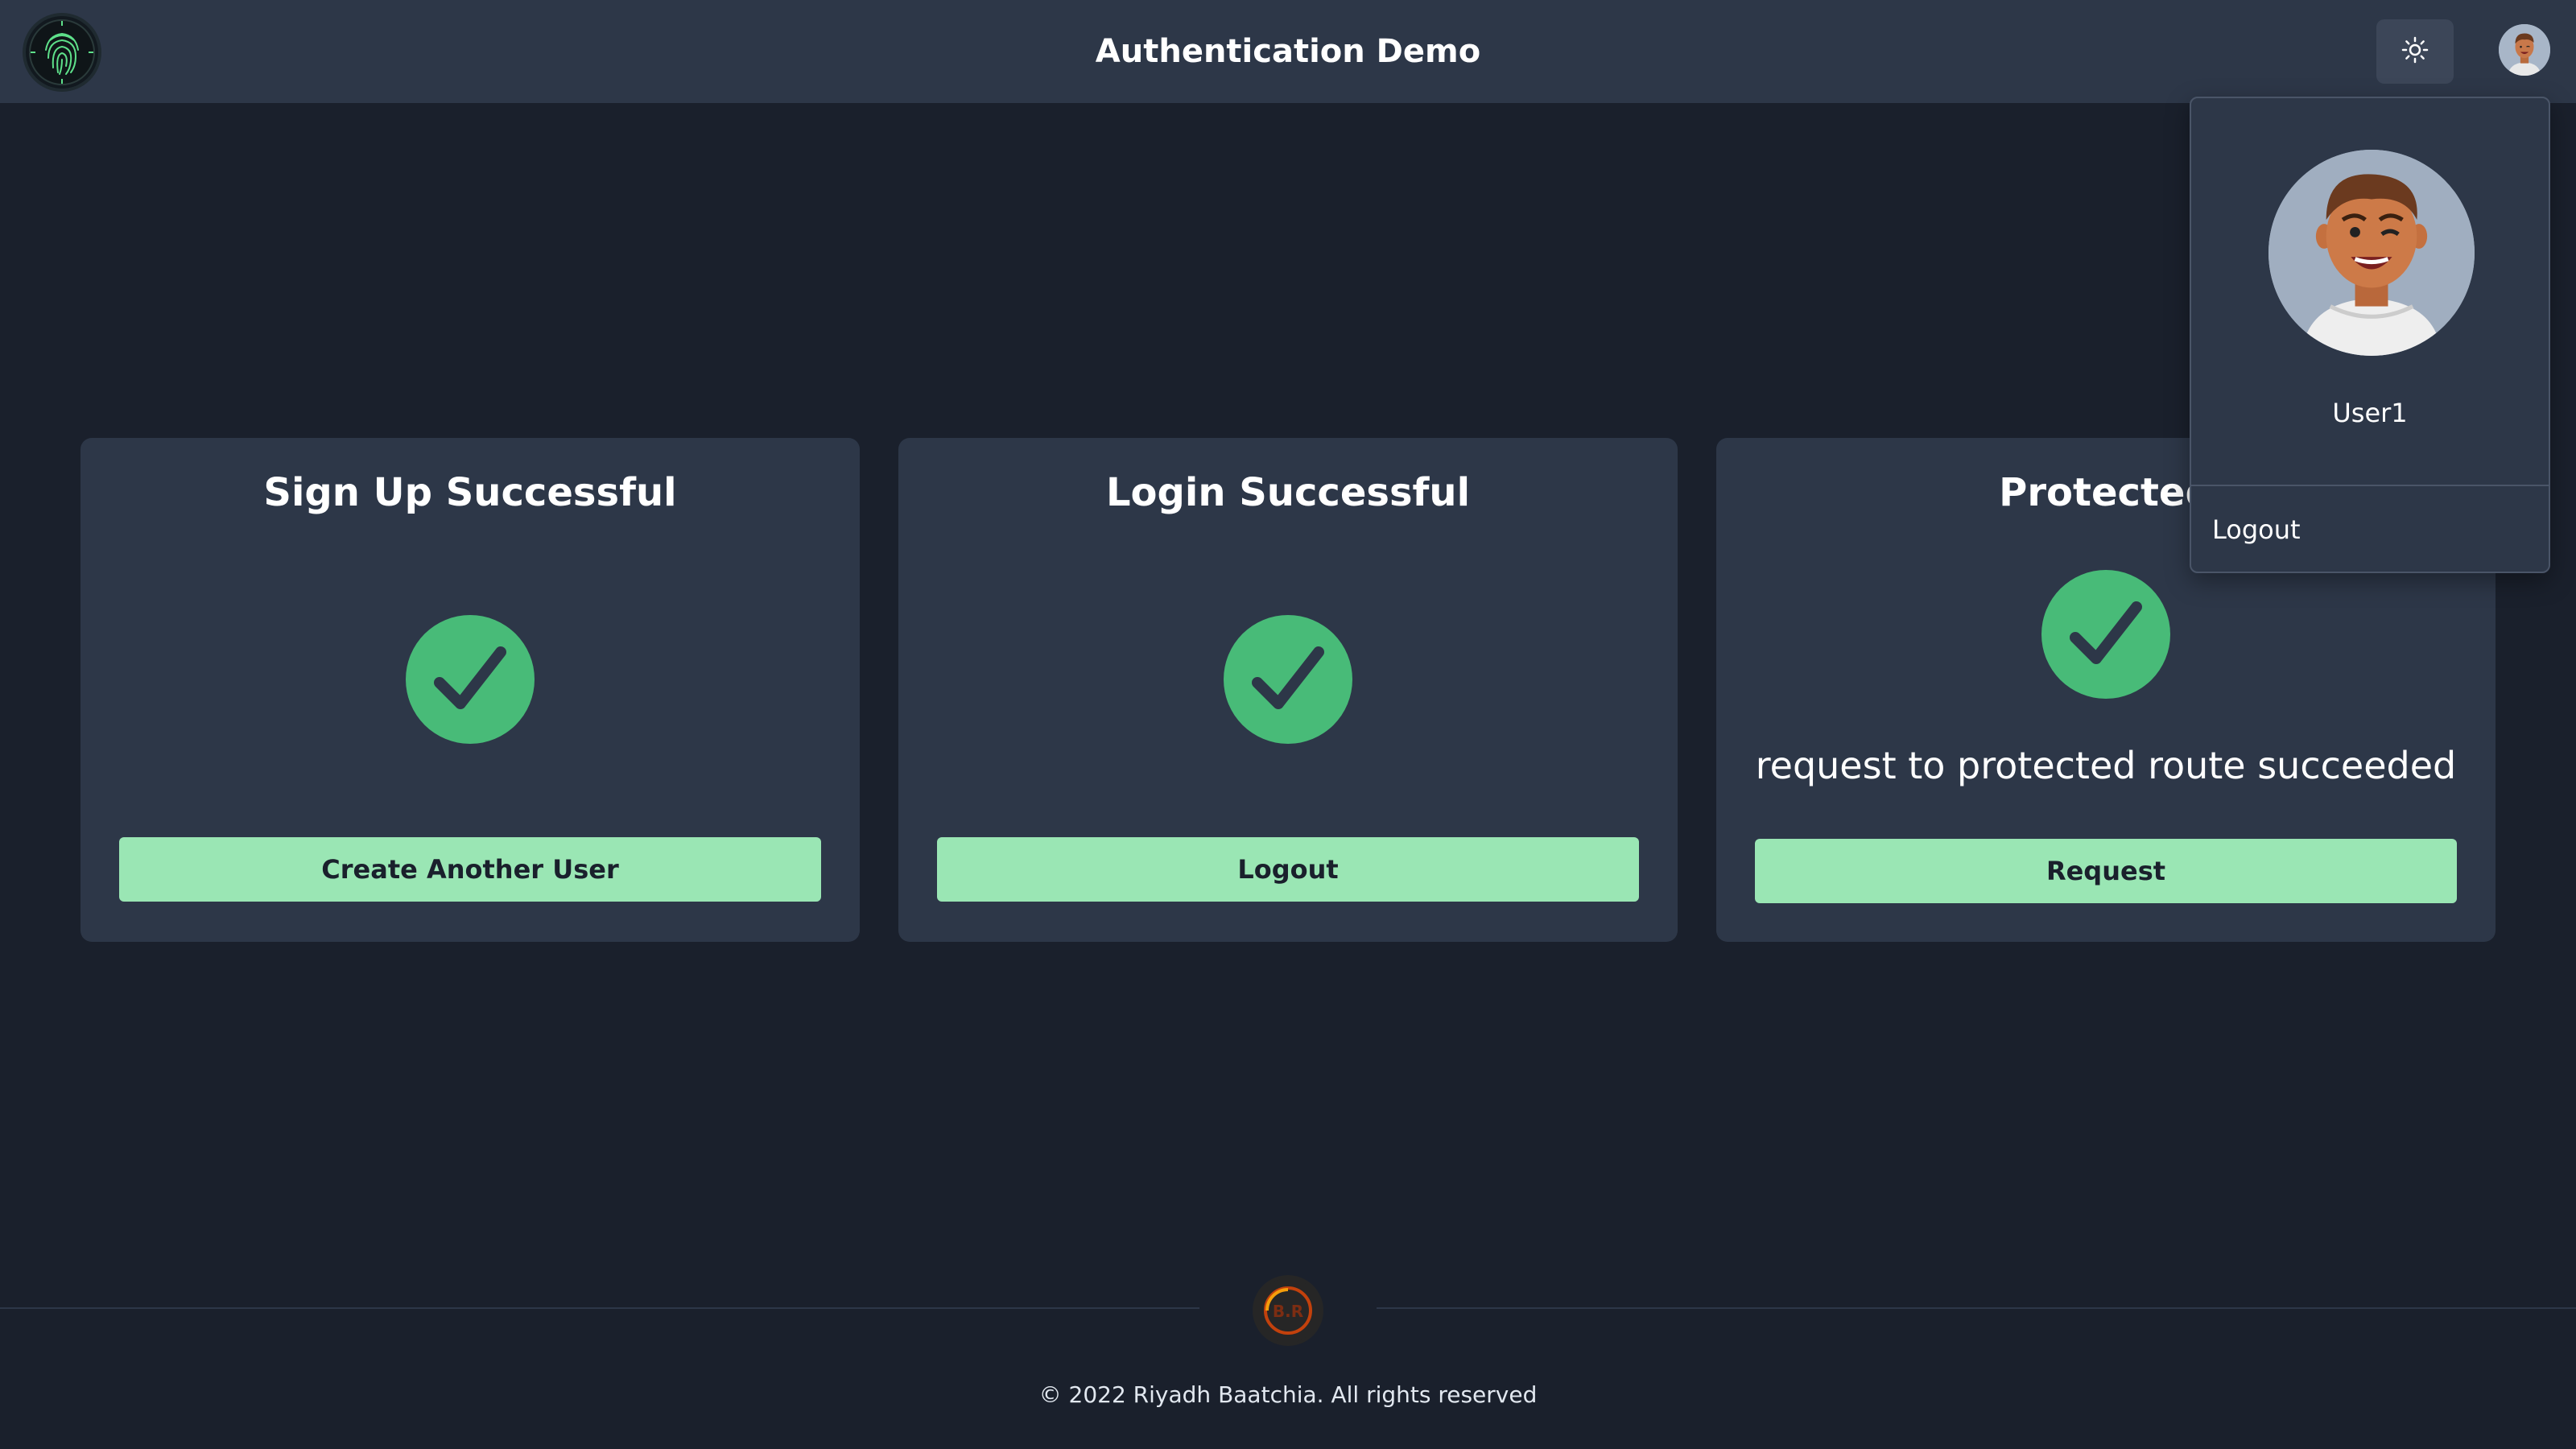  I want to click on divider, so click(2370, 485).